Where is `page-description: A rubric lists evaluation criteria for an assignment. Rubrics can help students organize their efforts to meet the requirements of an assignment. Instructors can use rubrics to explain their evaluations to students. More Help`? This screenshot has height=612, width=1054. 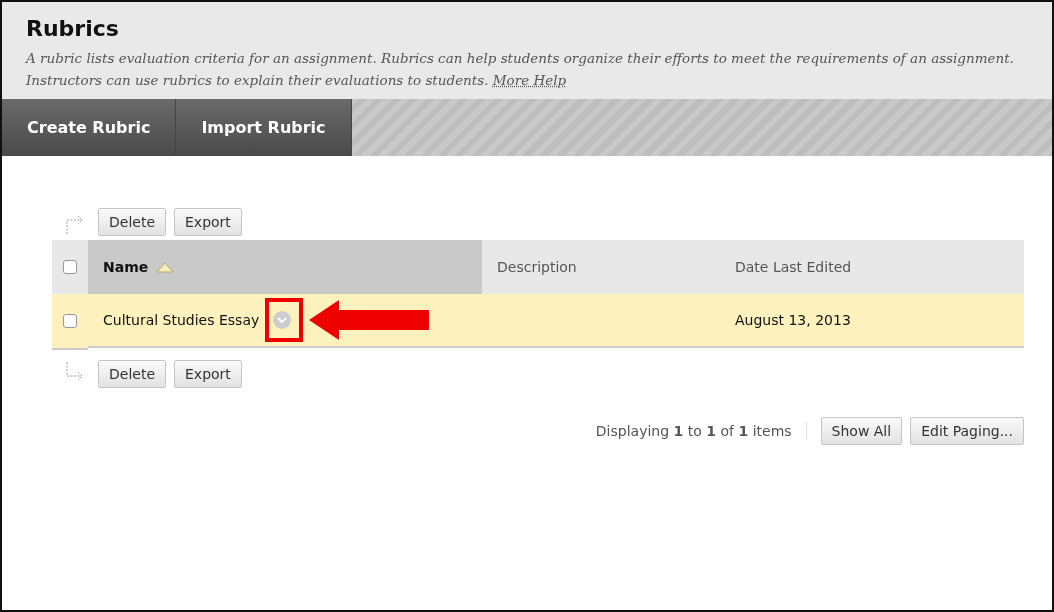 page-description: A rubric lists evaluation criteria for an assignment. Rubrics can help students organize their efforts to meet the requirements of an assignment. Instructors can use rubrics to explain their evaluations to students. More Help is located at coordinates (520, 69).